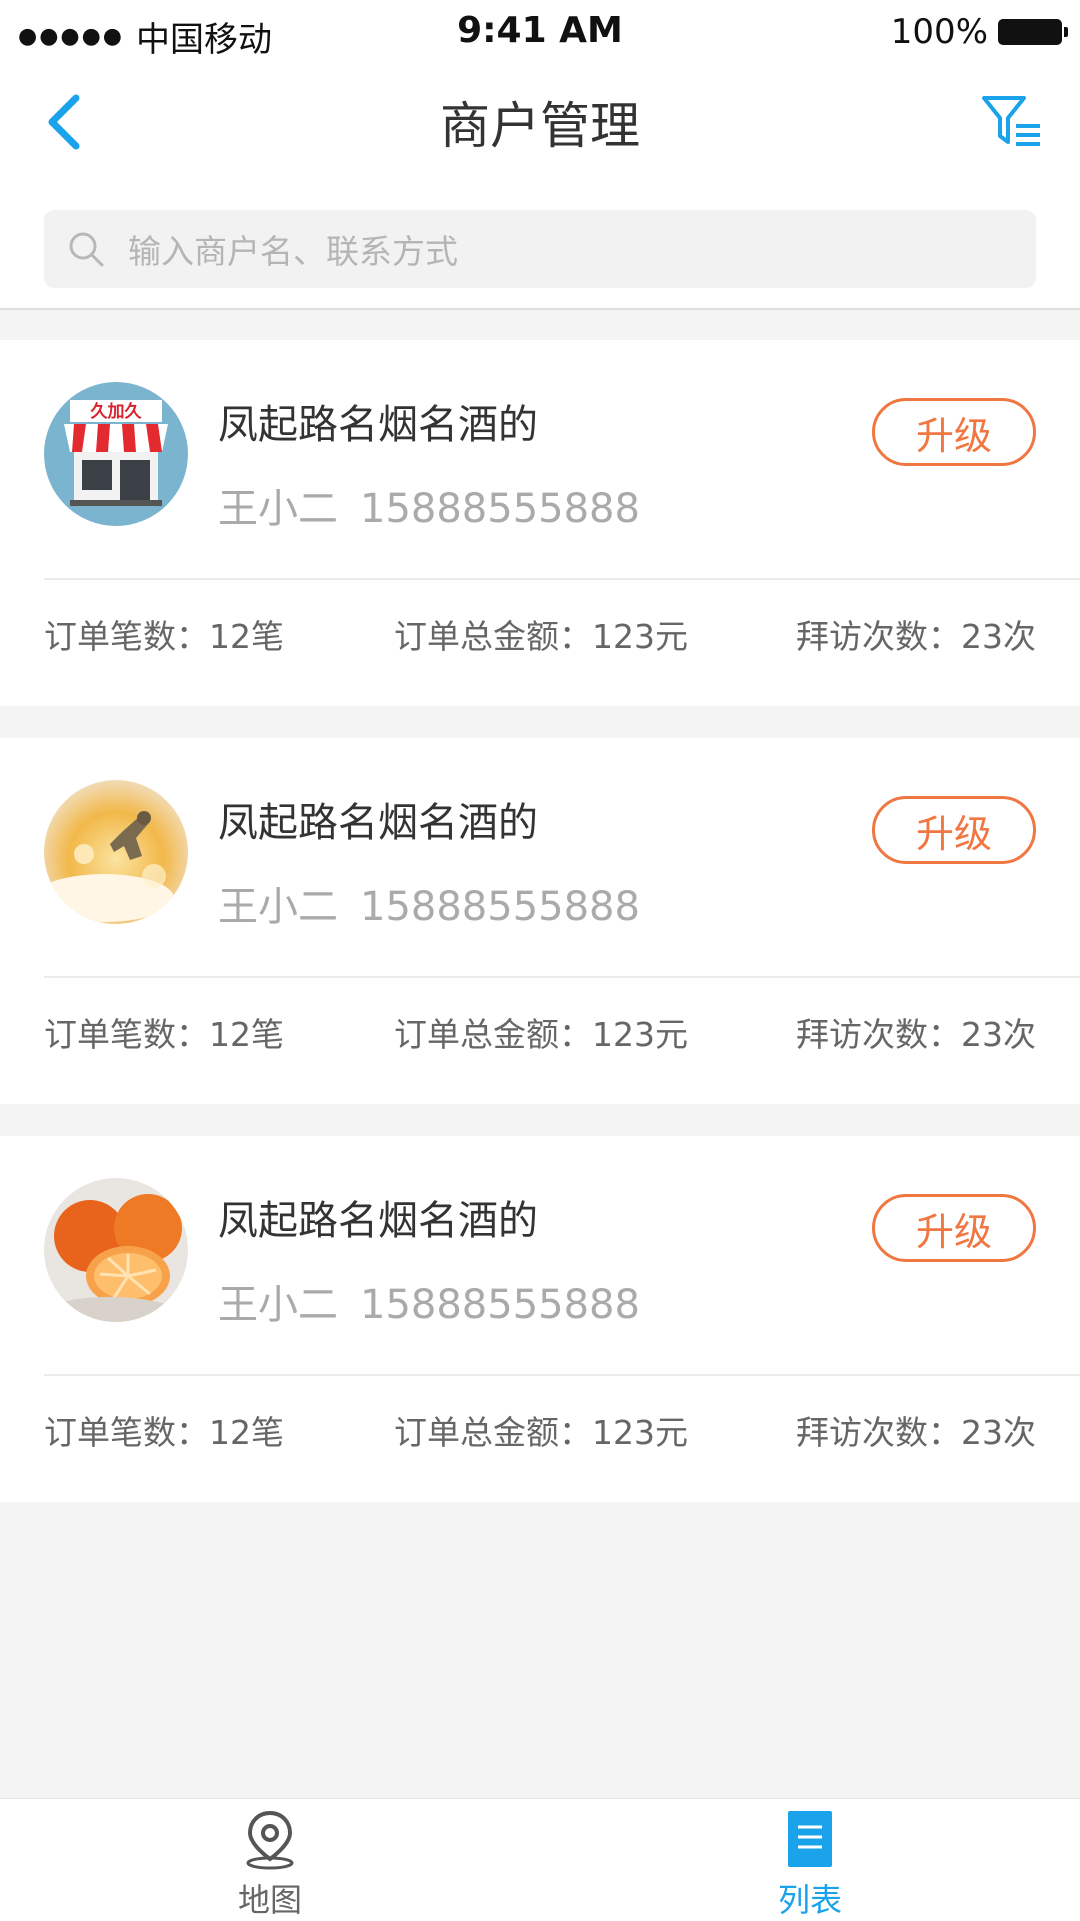 This screenshot has width=1080, height=1921. I want to click on battery-info: 100%, so click(979, 32).